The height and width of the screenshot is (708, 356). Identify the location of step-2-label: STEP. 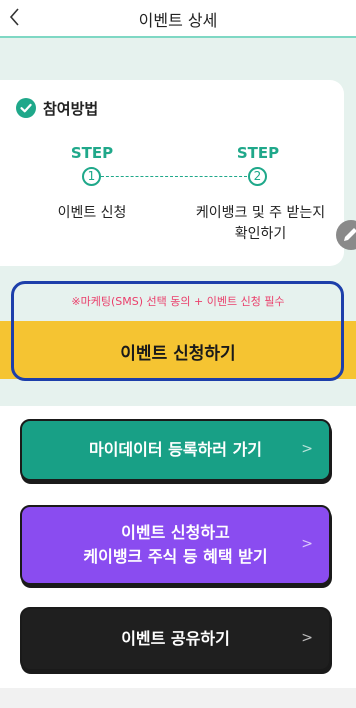
(258, 153).